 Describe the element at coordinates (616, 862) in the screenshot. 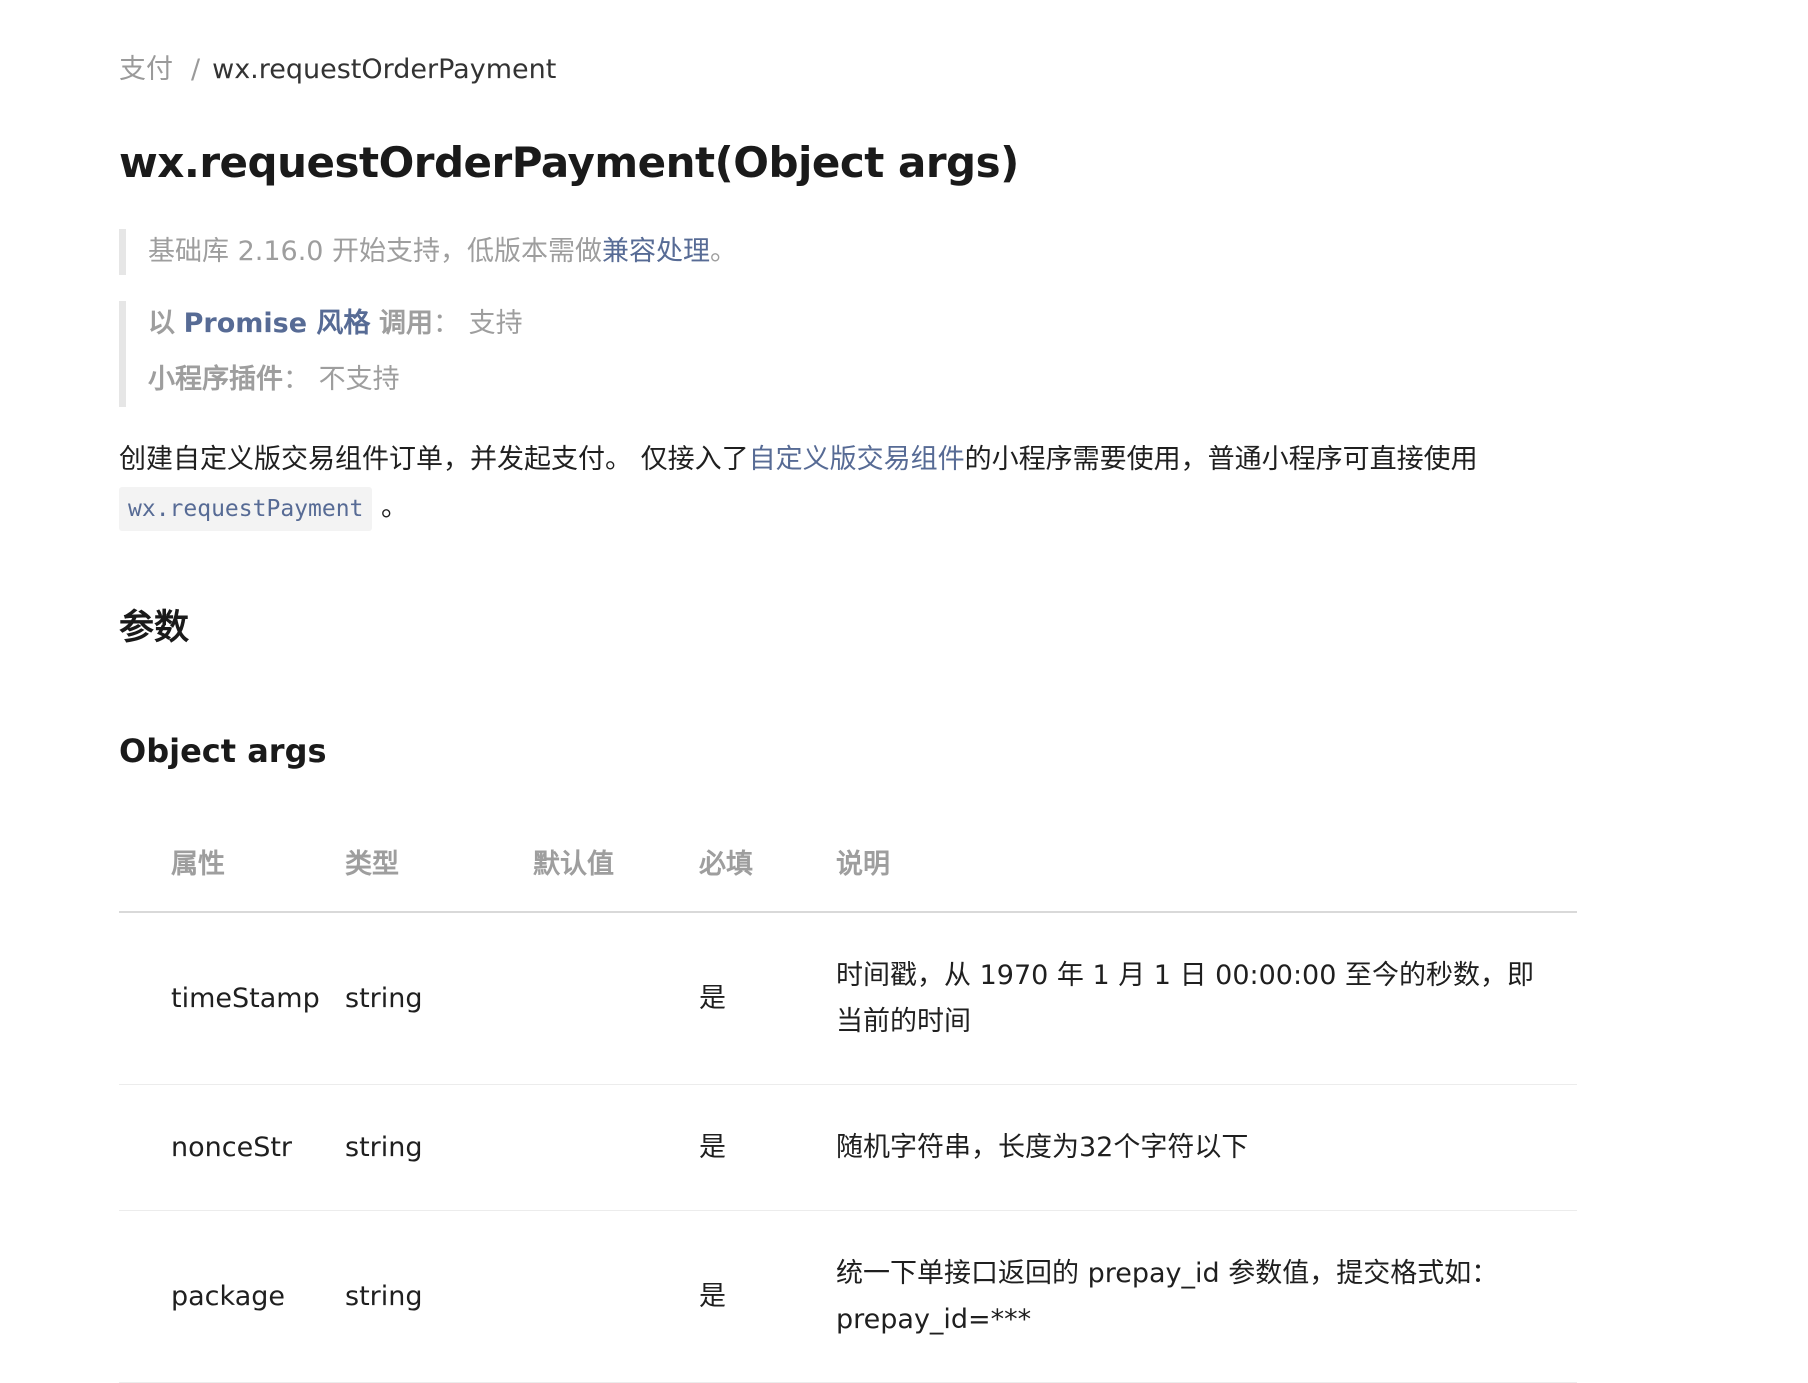

I see `header-default: 默认值` at that location.